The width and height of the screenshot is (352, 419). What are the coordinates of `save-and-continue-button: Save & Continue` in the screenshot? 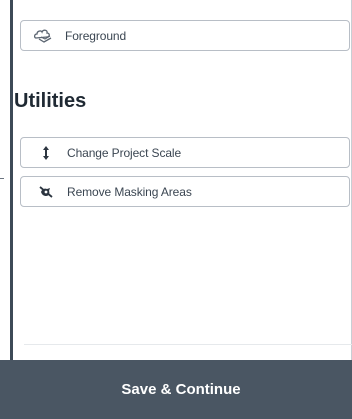 It's located at (176, 389).